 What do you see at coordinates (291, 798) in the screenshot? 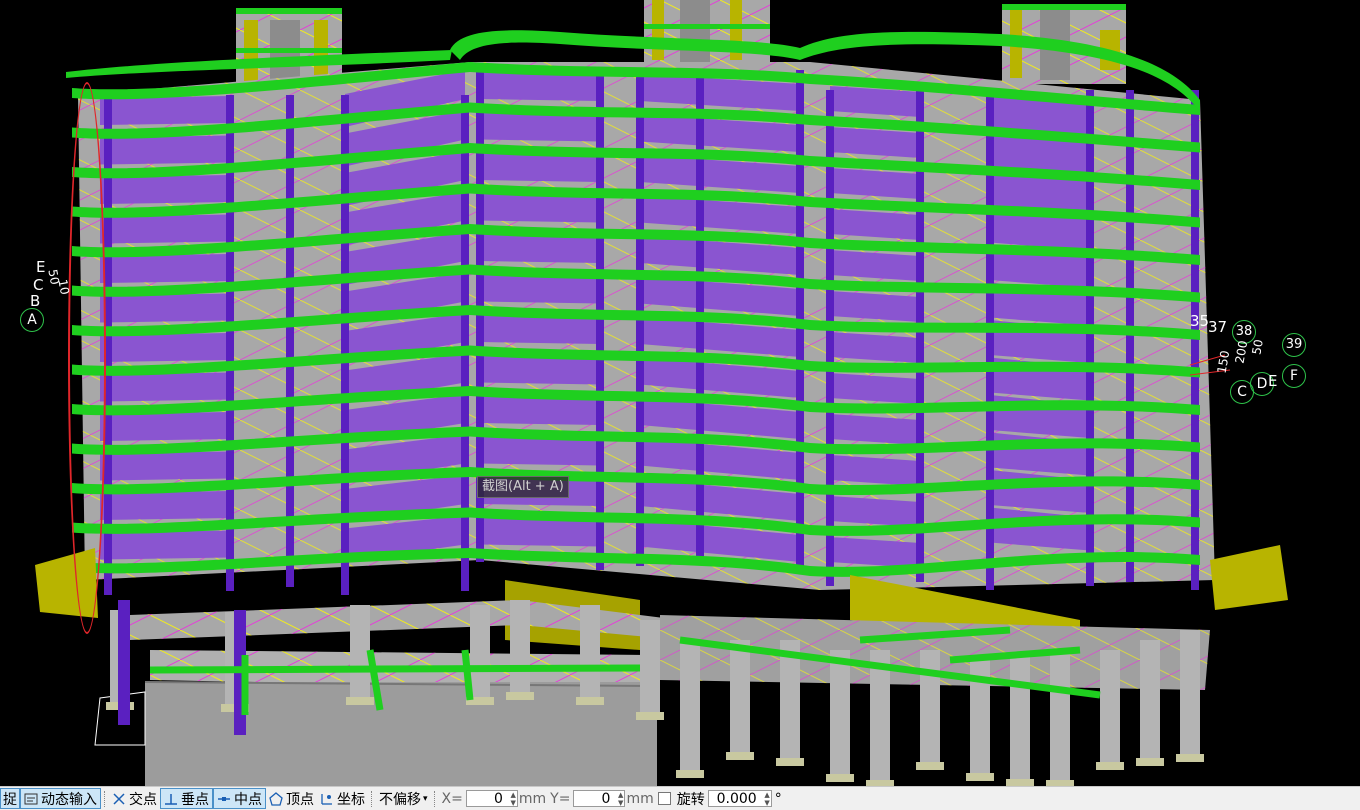
I see `snap-vertex-toggle: 顶点` at bounding box center [291, 798].